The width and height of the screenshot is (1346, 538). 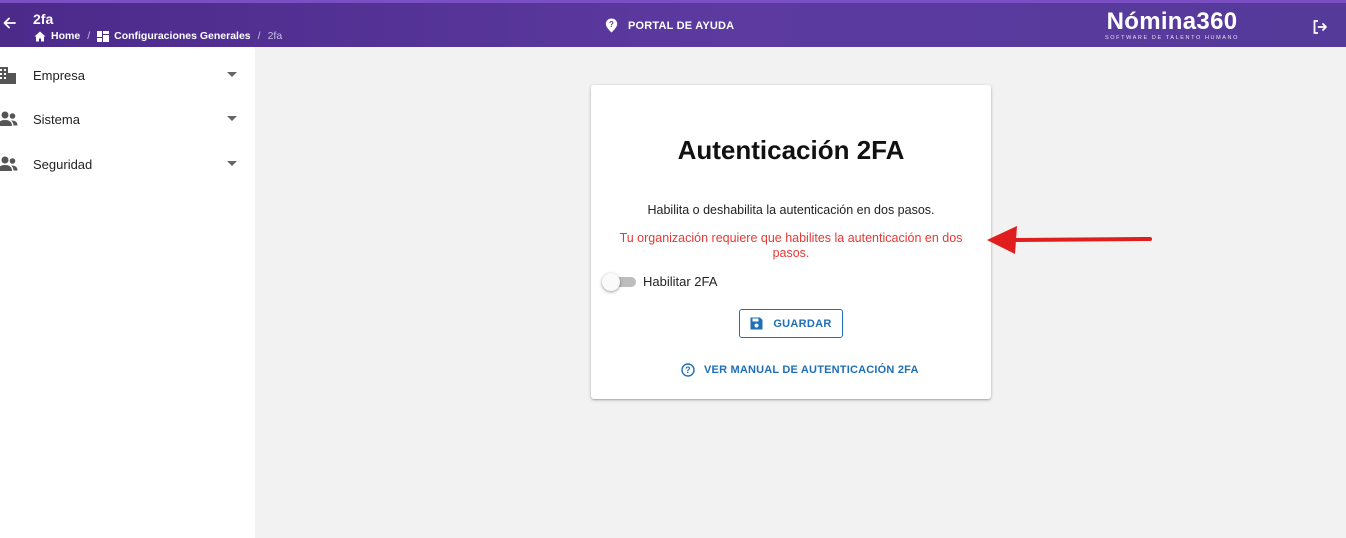 I want to click on brand-logo: Nómina360 SOFTWARE DE TALENTO HUMANO, so click(x=1172, y=25).